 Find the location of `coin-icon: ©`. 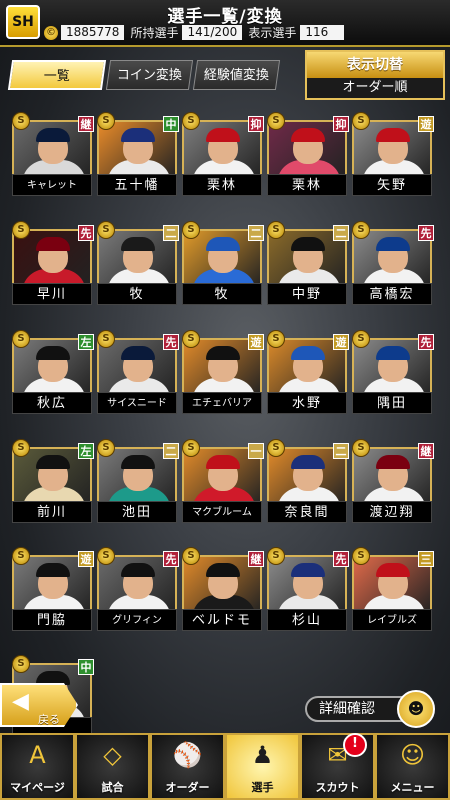

coin-icon: © is located at coordinates (51, 32).